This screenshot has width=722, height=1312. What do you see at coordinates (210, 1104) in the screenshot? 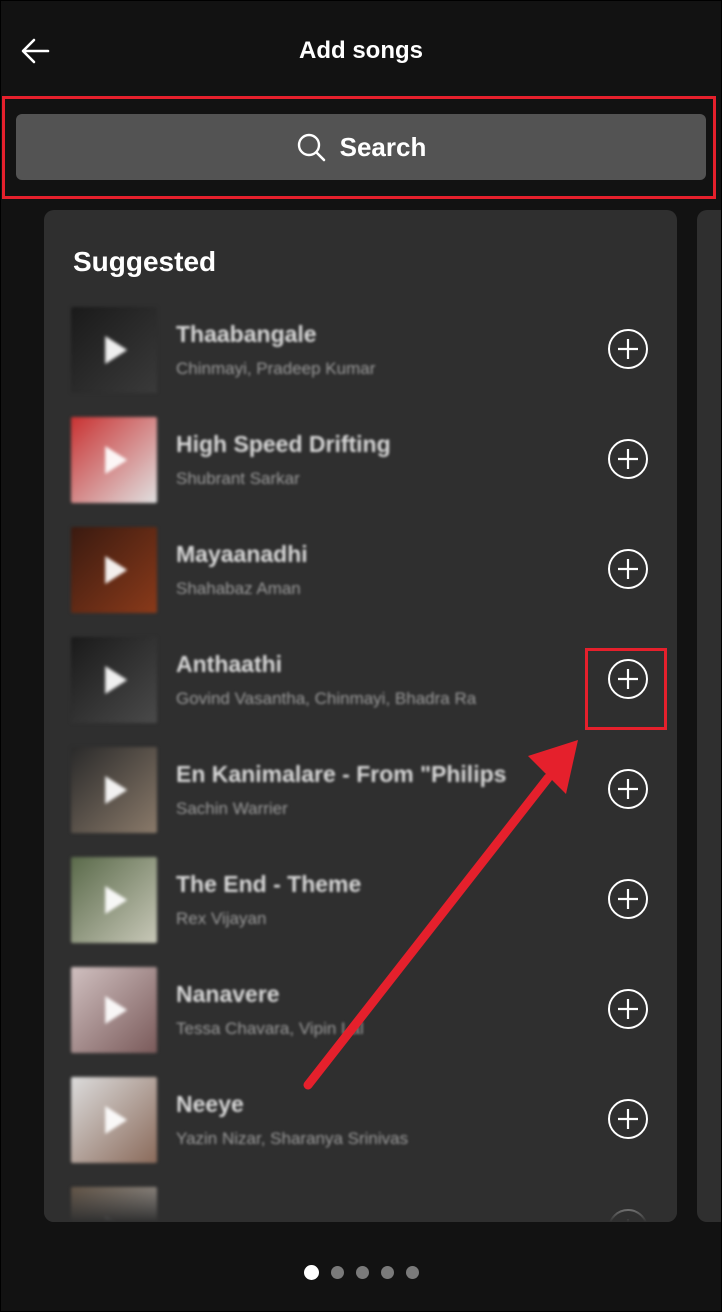
I see `song-title: Neeye` at bounding box center [210, 1104].